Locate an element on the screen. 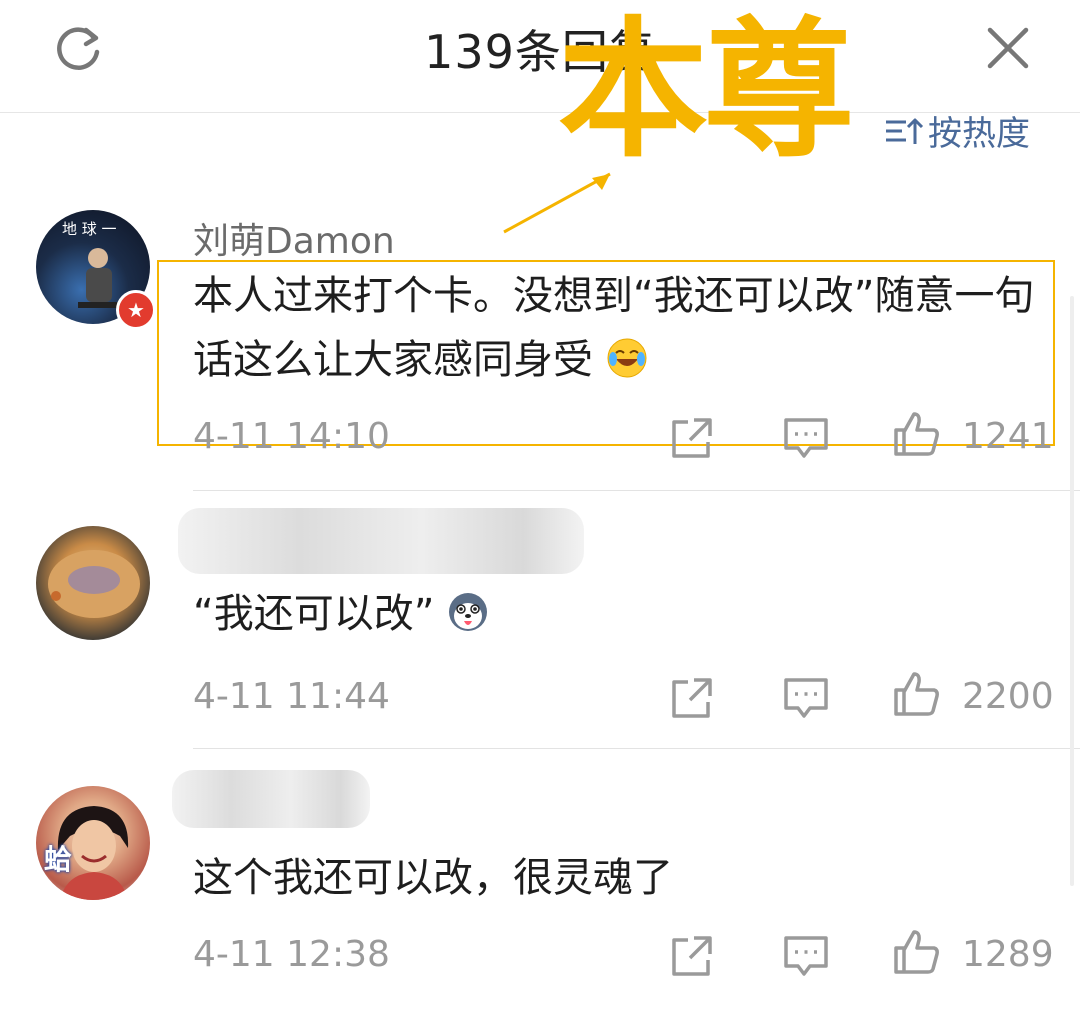  like-count: 1289 is located at coordinates (1008, 954).